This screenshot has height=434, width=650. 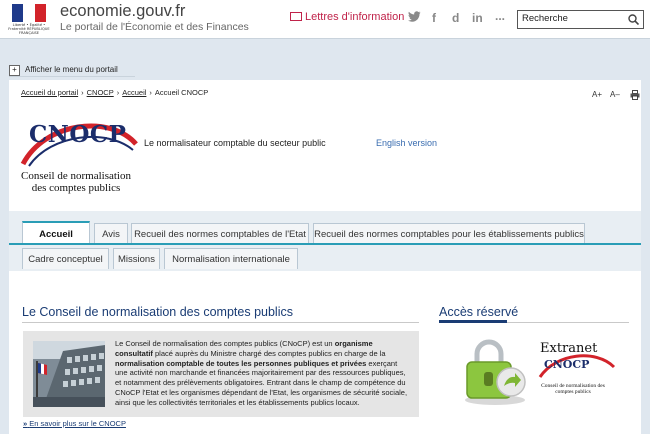 What do you see at coordinates (296, 16) in the screenshot?
I see `envelope-icon` at bounding box center [296, 16].